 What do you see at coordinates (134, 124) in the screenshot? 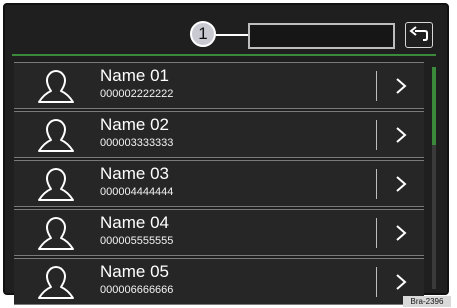
I see `contact-name: Name 02` at bounding box center [134, 124].